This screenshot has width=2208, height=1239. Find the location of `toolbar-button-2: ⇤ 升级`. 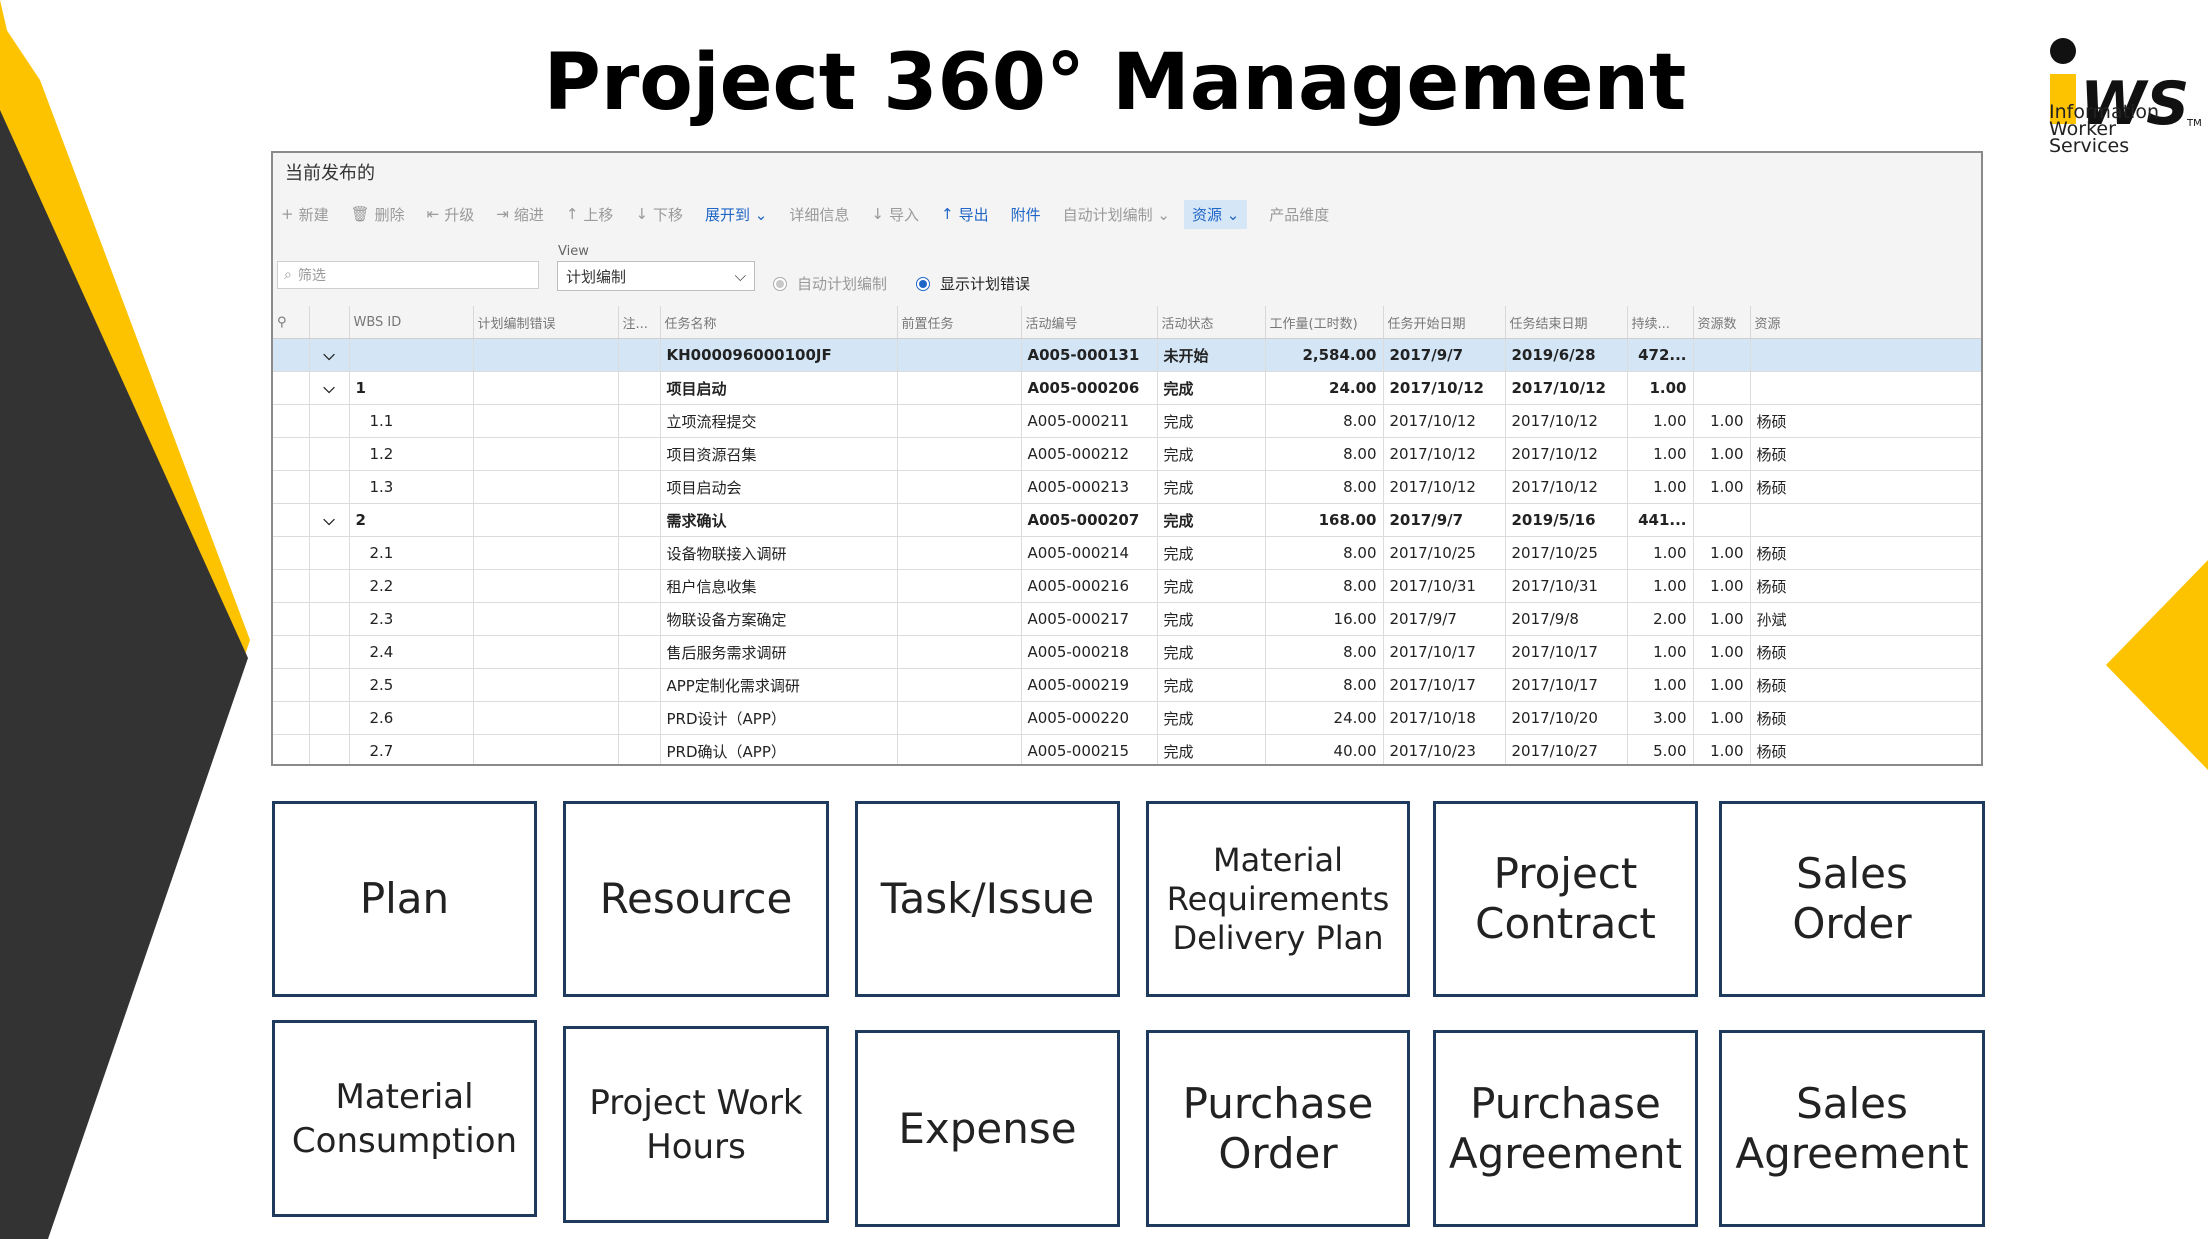

toolbar-button-2: ⇤ 升级 is located at coordinates (451, 214).